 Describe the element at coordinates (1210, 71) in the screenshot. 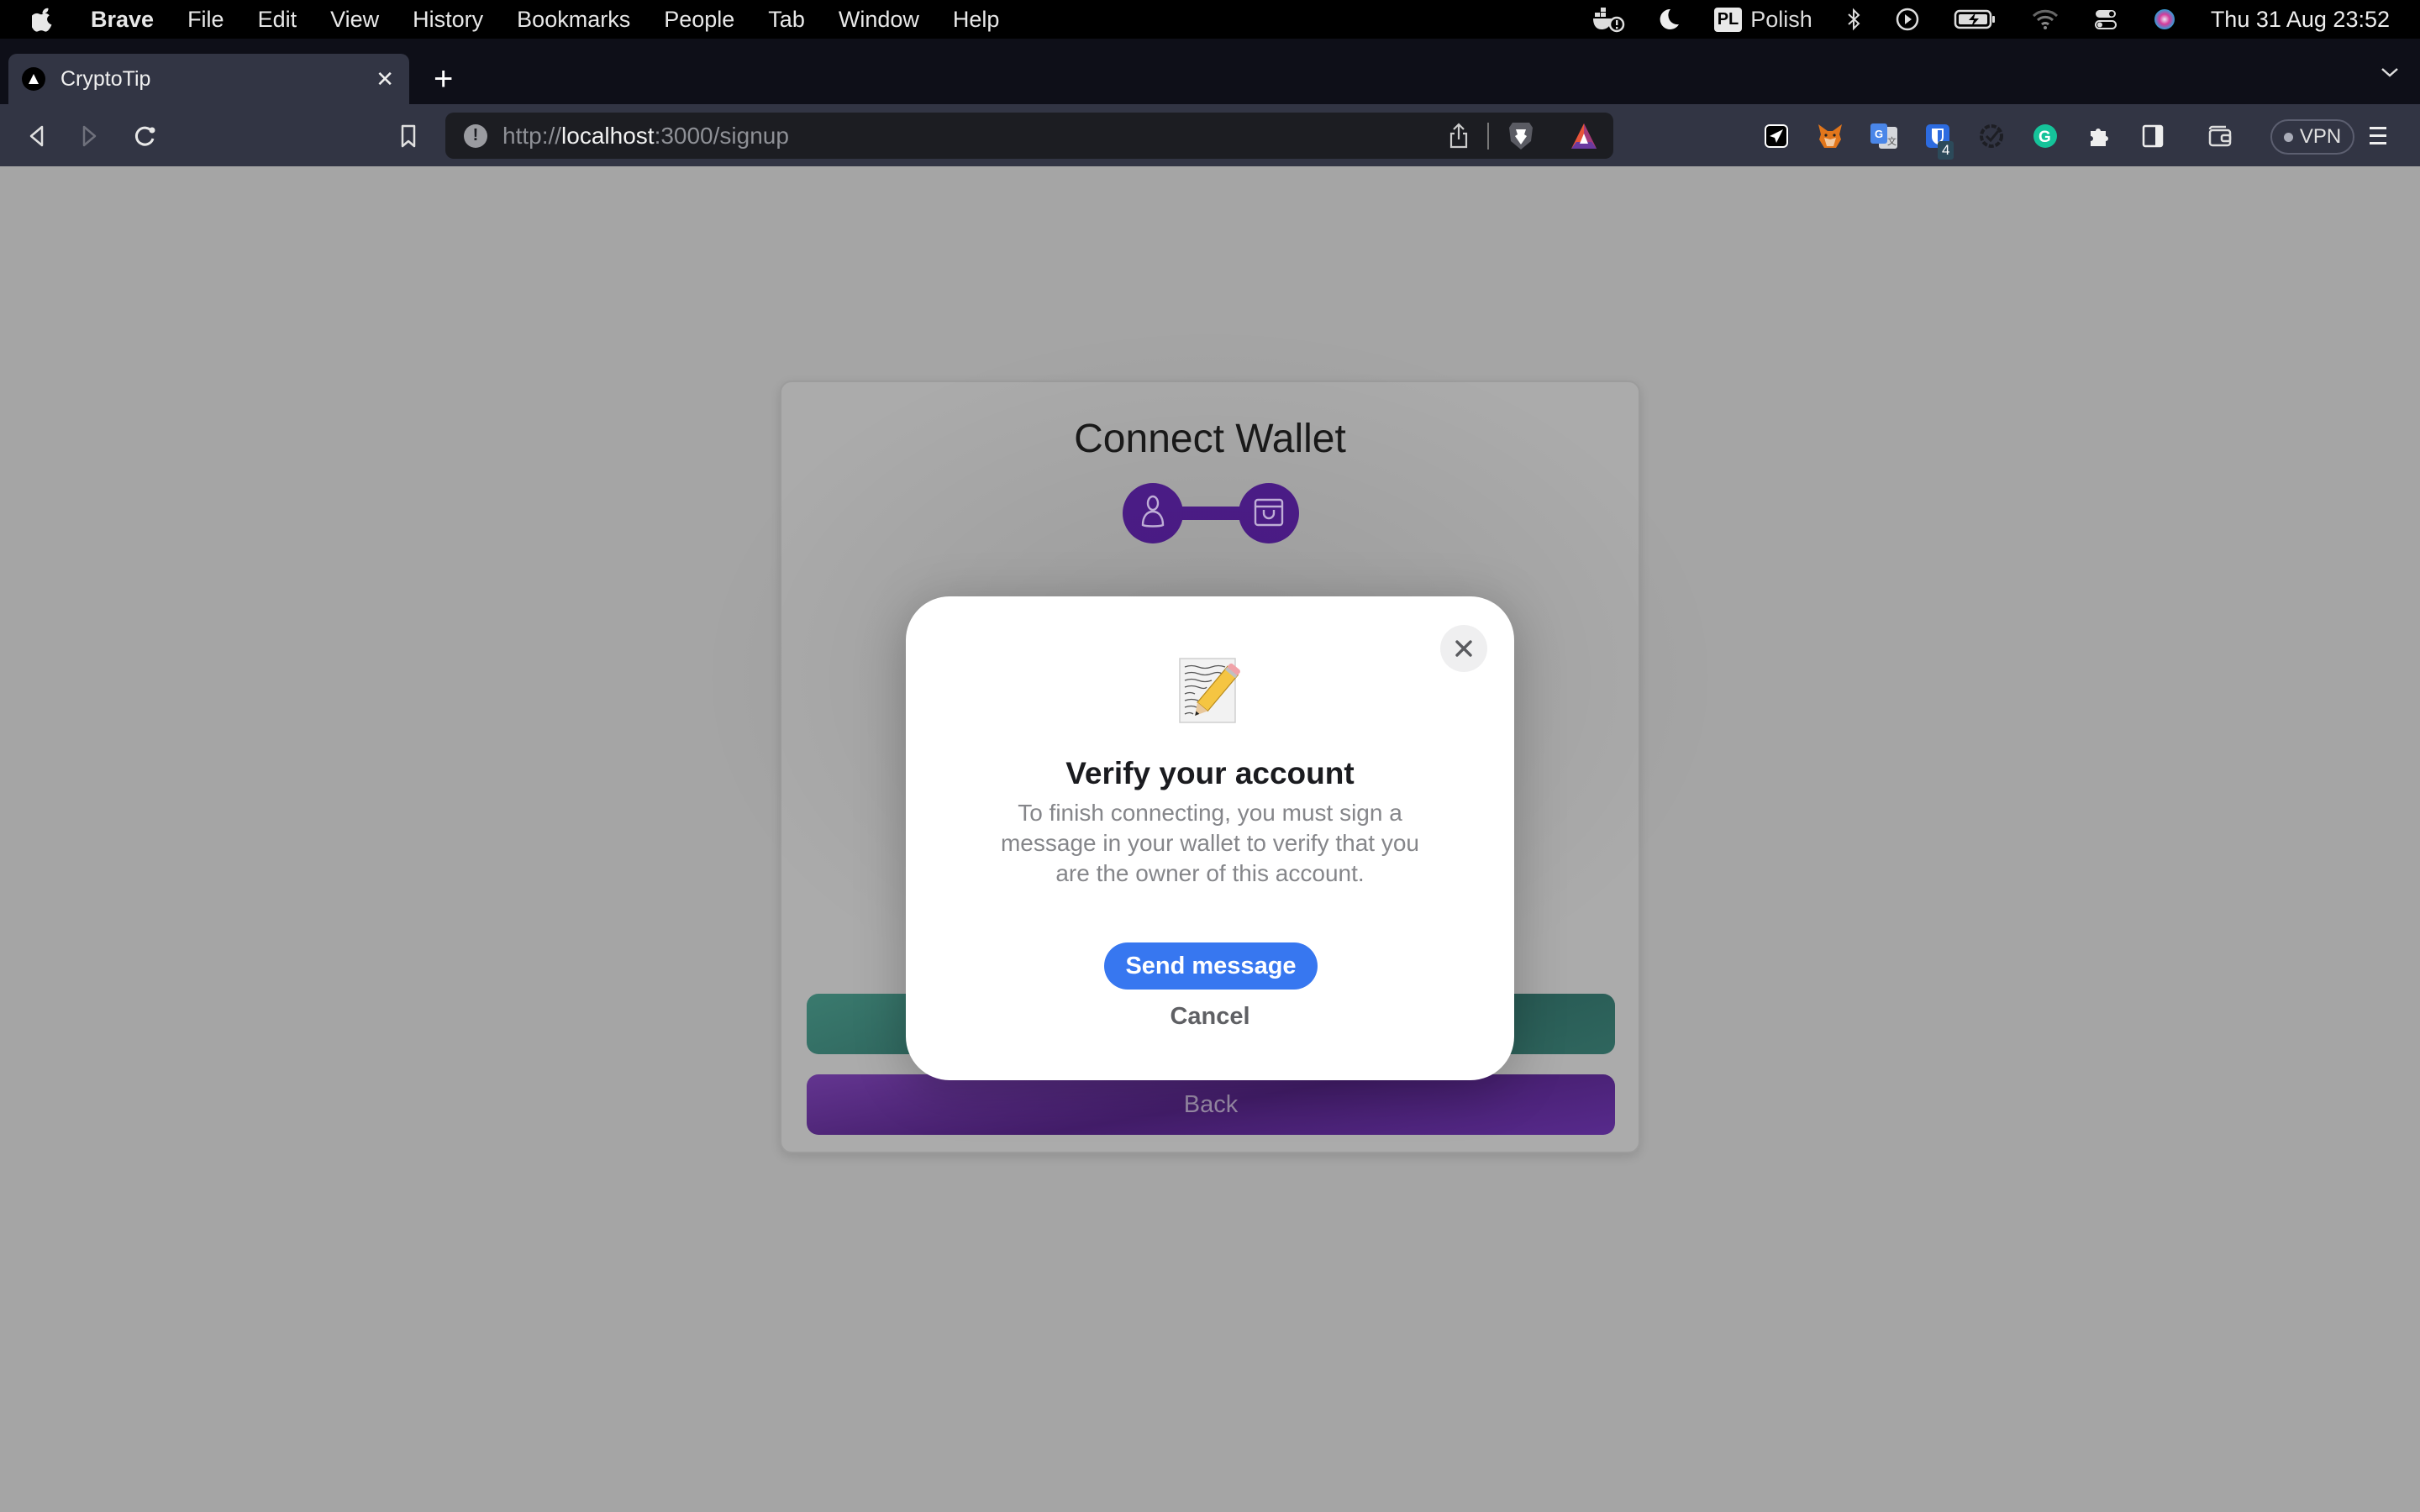

I see `browser-tab-strip: CryptoTip ✕ +` at that location.